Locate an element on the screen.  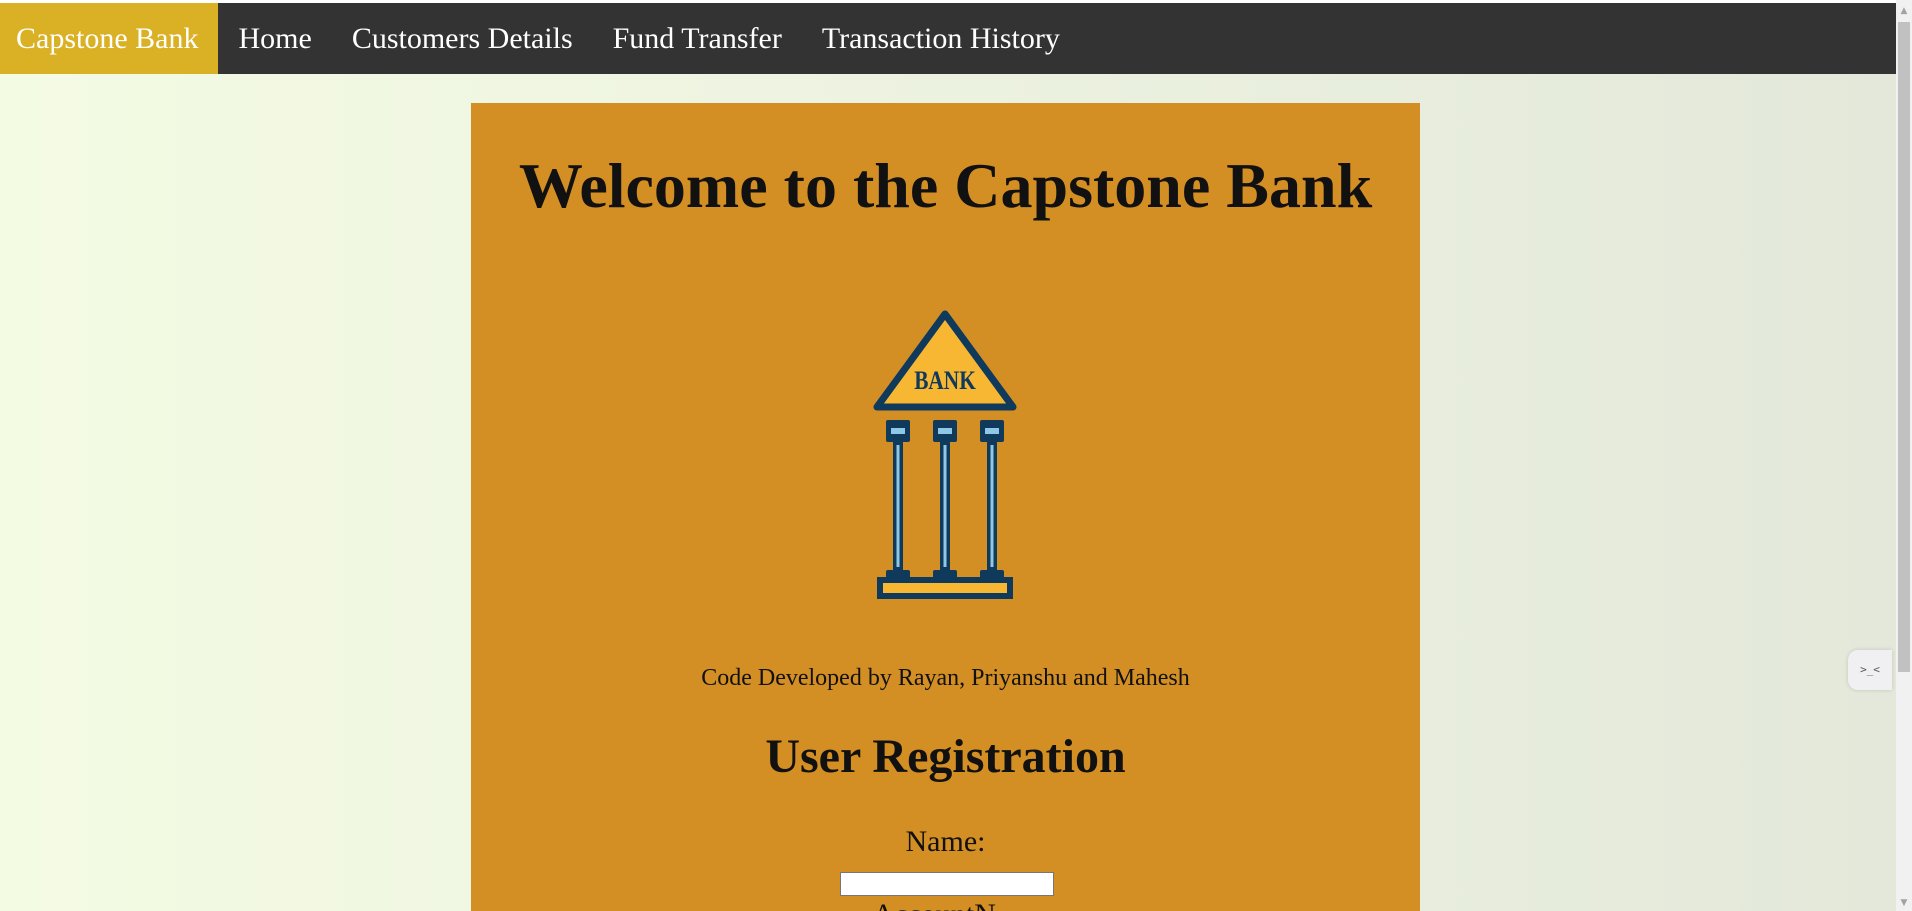
nav-fund-transfer-link: Fund Transfer is located at coordinates (697, 38).